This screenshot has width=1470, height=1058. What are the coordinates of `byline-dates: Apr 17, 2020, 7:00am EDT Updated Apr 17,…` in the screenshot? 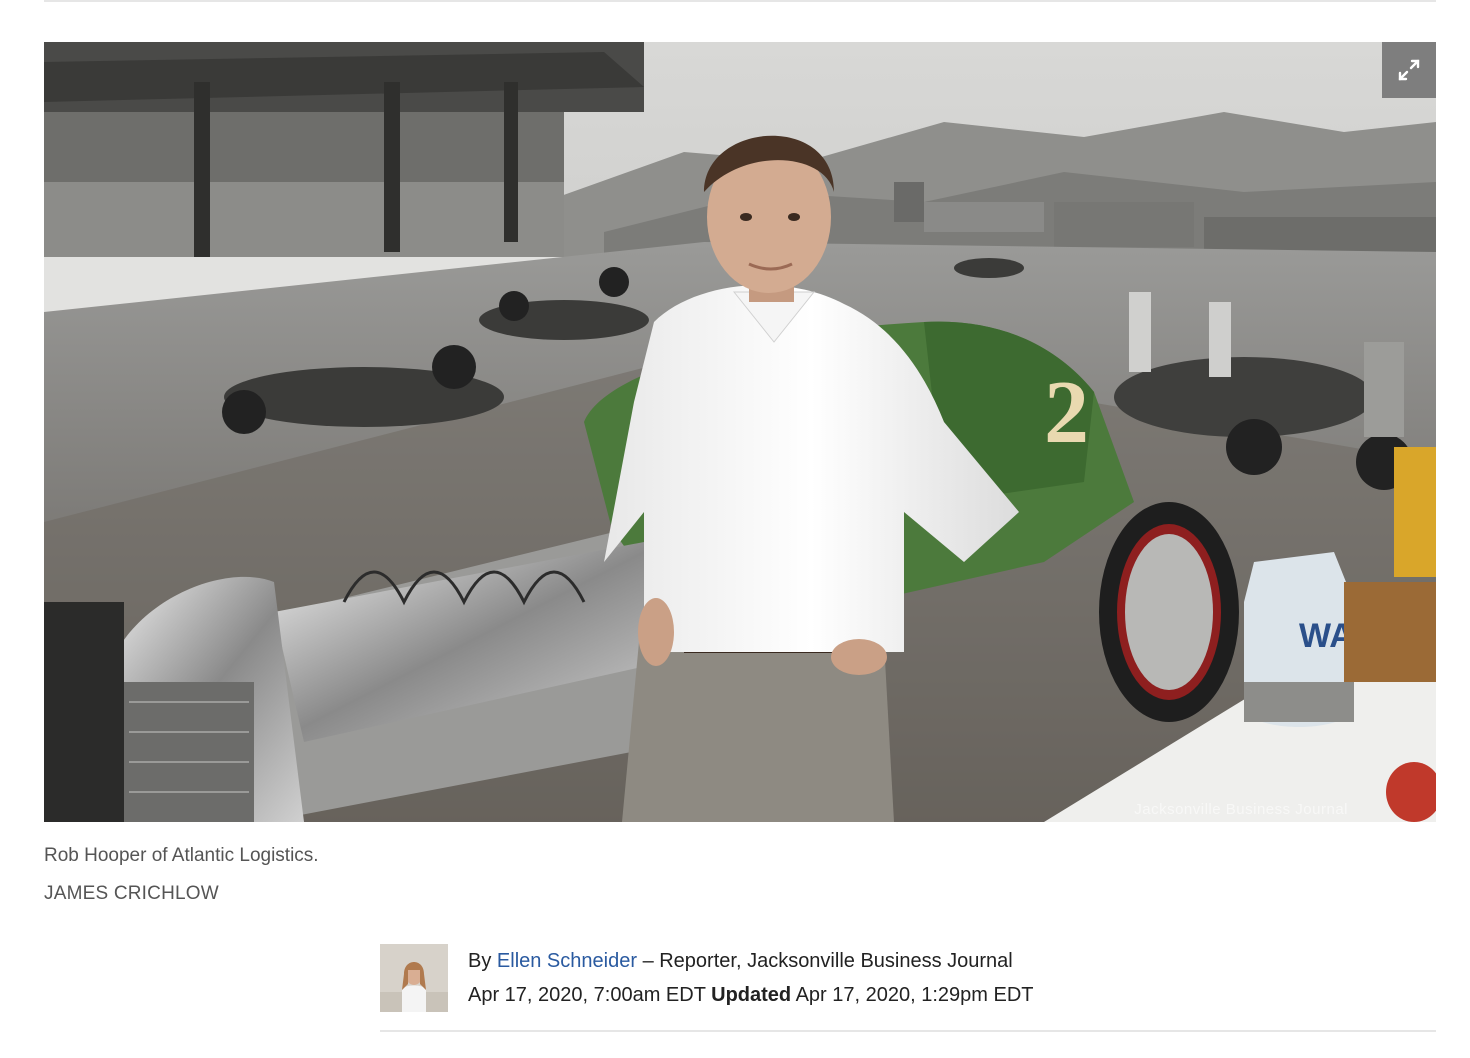 It's located at (751, 995).